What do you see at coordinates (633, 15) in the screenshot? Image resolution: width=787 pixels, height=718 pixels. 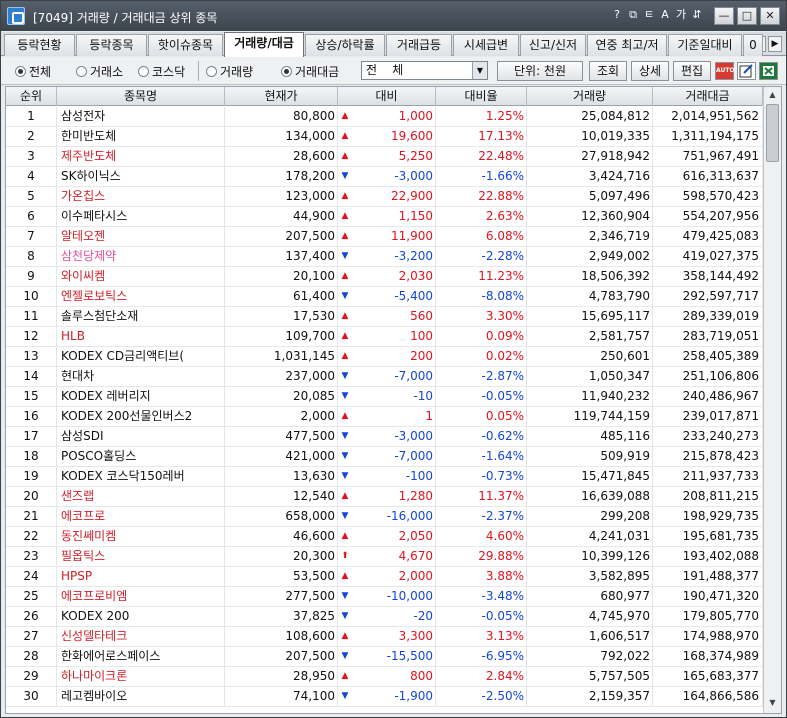 I see `link-icon: ⧉` at bounding box center [633, 15].